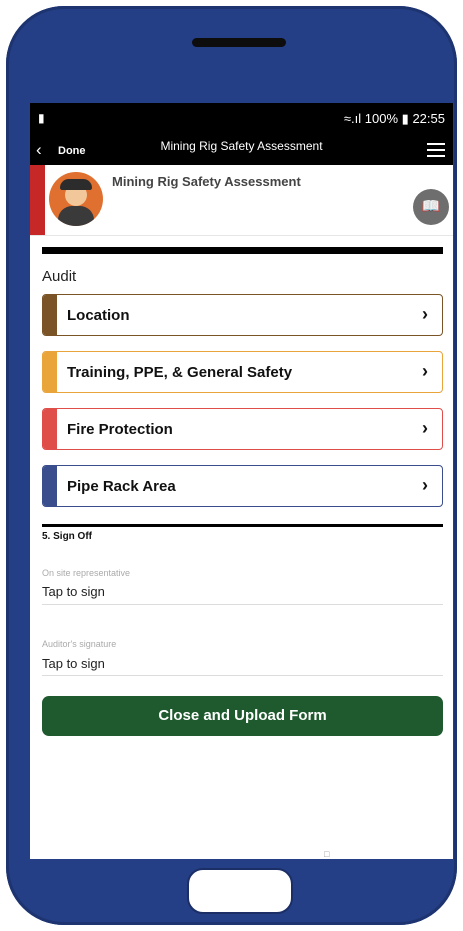 The width and height of the screenshot is (463, 931). I want to click on phone-speaker, so click(239, 42).